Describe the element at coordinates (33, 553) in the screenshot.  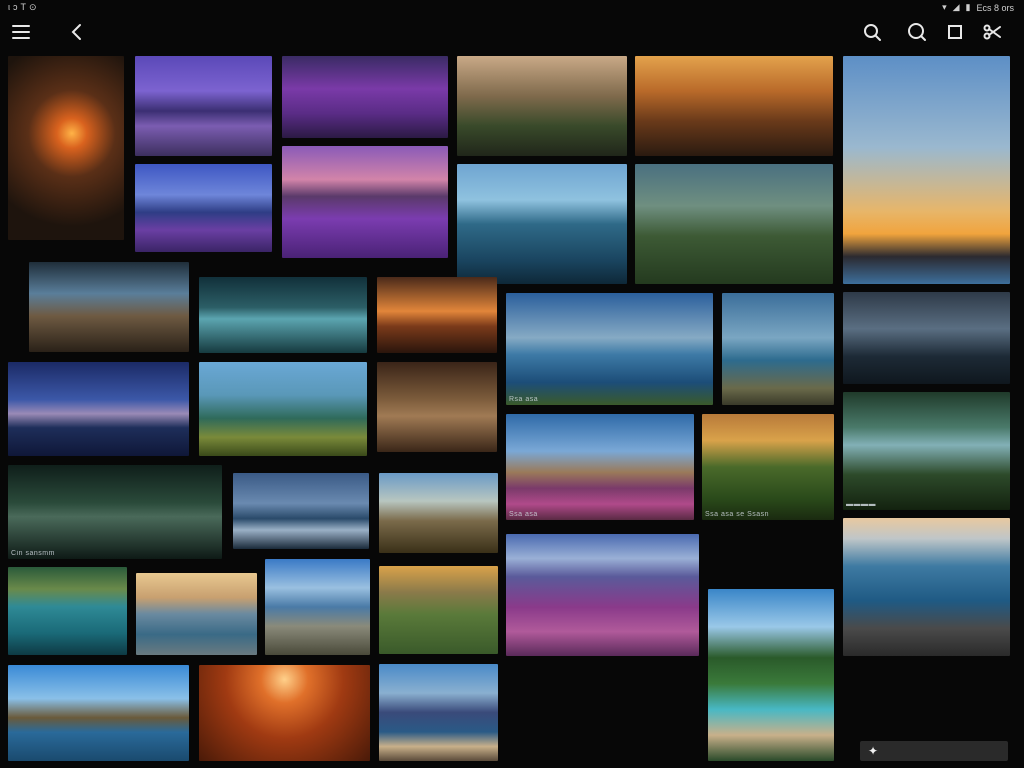
I see `photo-caption: Cin sansmm` at that location.